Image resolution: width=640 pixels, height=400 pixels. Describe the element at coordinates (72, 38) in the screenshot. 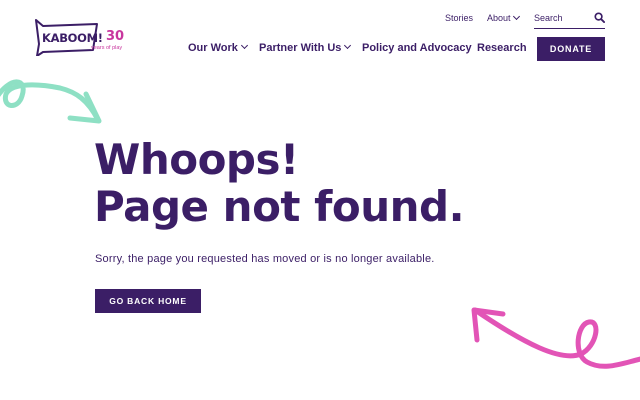

I see `logo-wordmark: KABOOM!` at that location.